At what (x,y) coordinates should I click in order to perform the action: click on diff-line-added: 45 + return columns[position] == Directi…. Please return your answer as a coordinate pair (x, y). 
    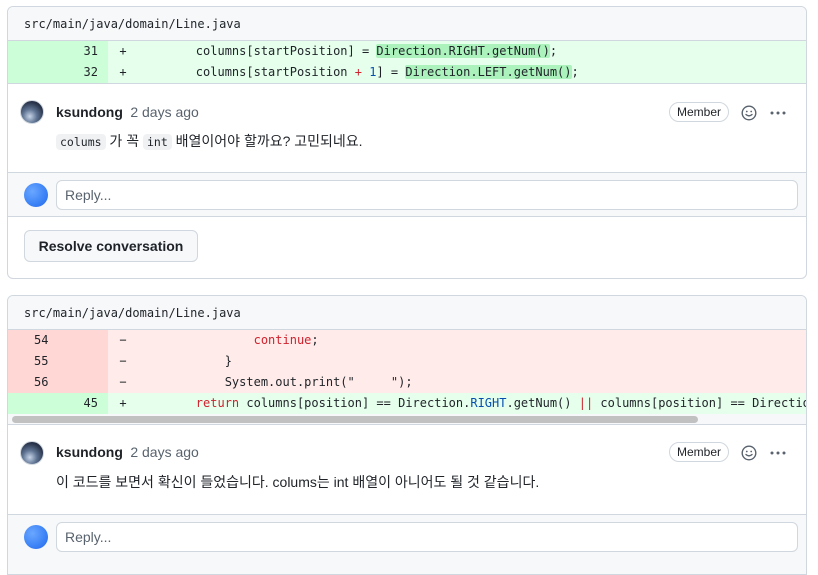
    Looking at the image, I should click on (407, 403).